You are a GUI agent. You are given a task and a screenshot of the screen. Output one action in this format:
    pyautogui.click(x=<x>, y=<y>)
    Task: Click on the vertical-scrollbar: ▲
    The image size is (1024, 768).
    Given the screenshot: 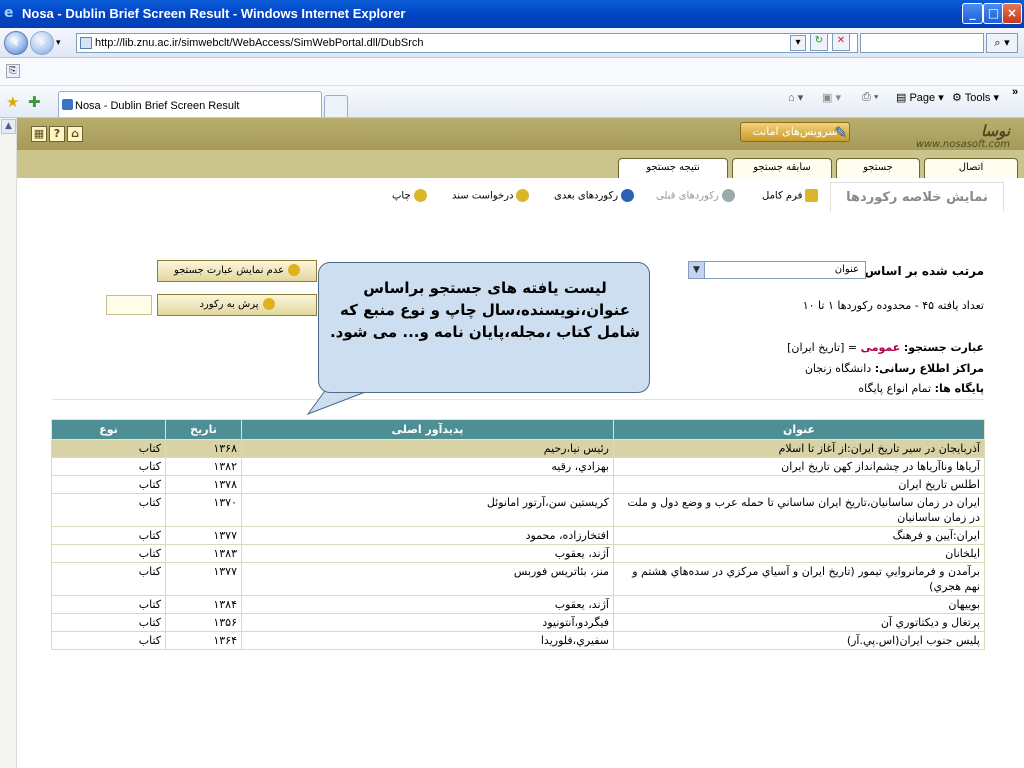 What is the action you would take?
    pyautogui.click(x=8, y=443)
    